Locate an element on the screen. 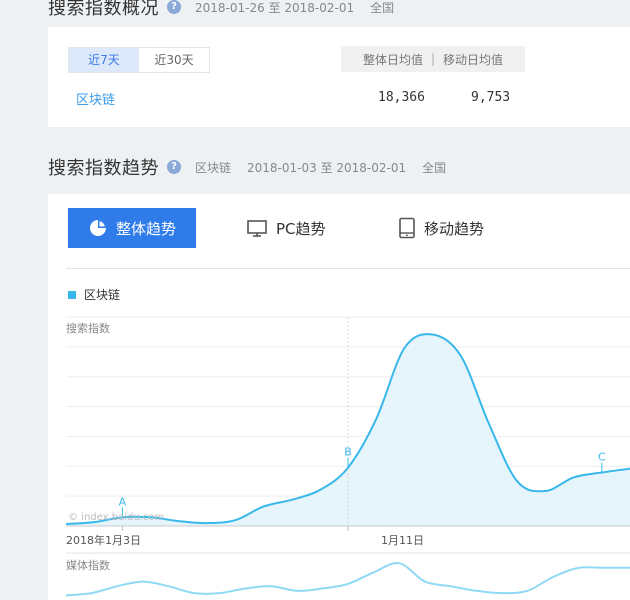 This screenshot has width=630, height=600. annotation-label-b: B is located at coordinates (348, 452).